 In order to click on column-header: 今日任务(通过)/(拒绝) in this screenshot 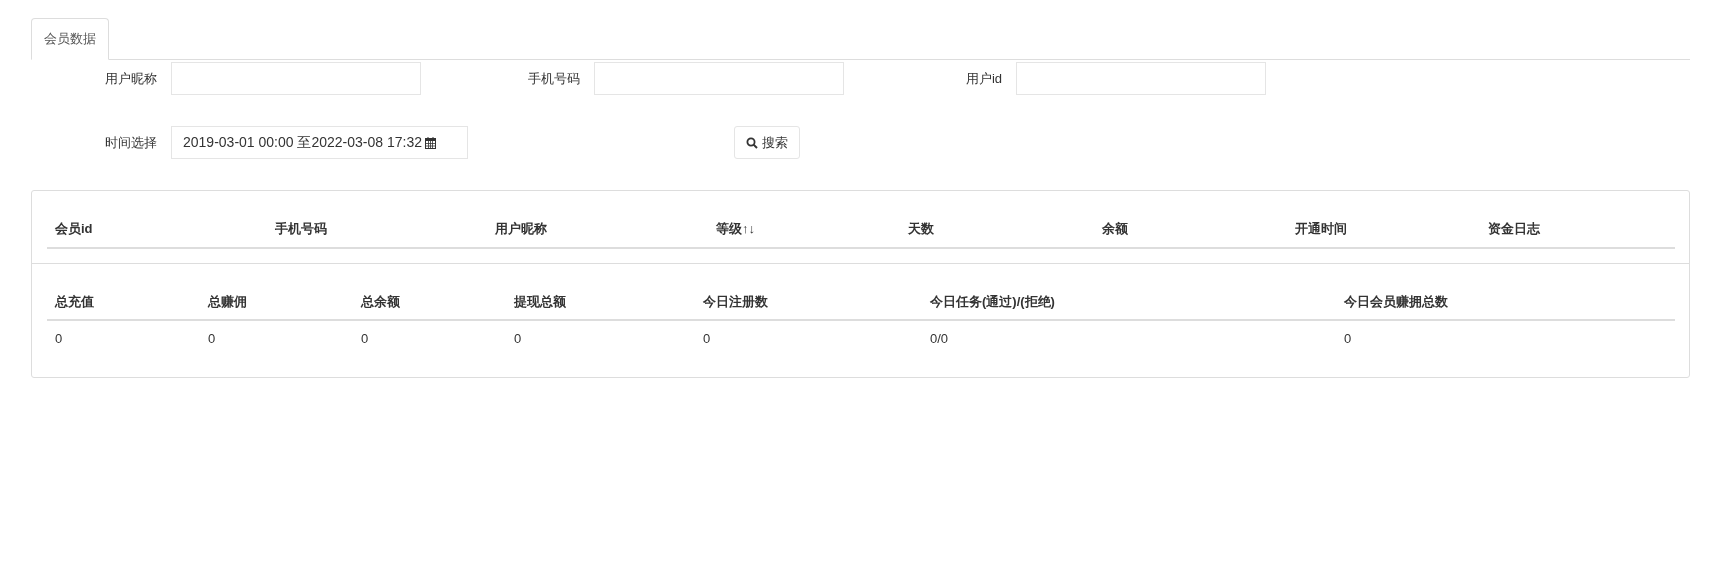, I will do `click(1129, 301)`.